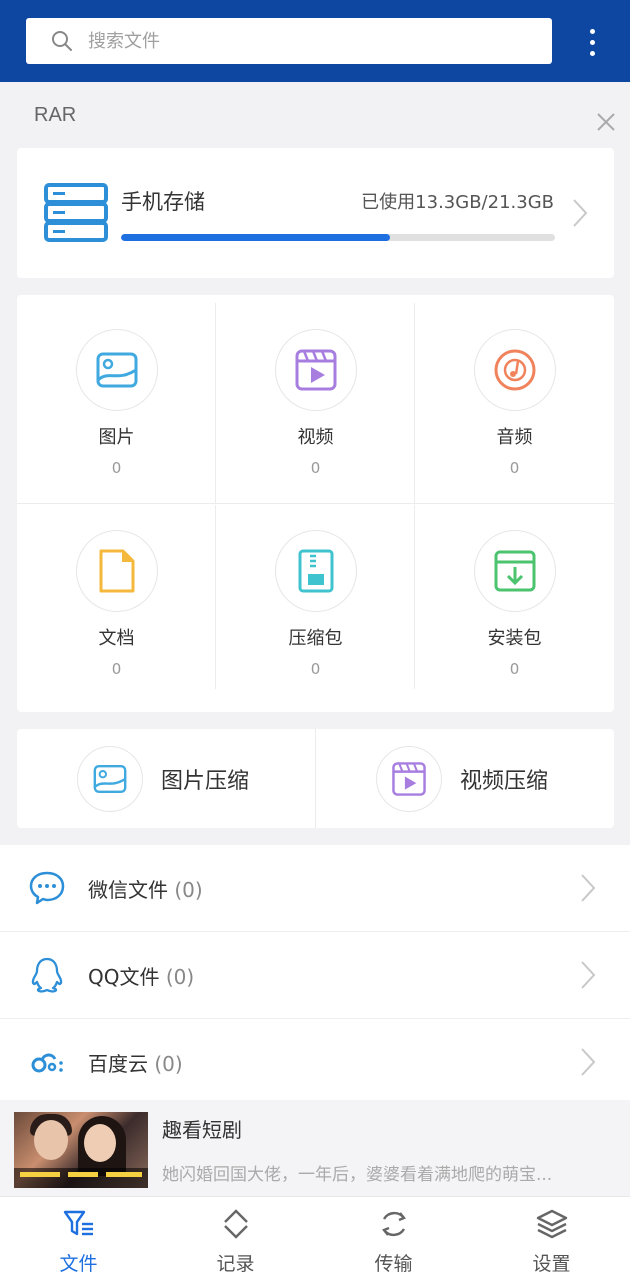 The image size is (630, 1280). I want to click on nav-tab-records: 记录, so click(235, 1238).